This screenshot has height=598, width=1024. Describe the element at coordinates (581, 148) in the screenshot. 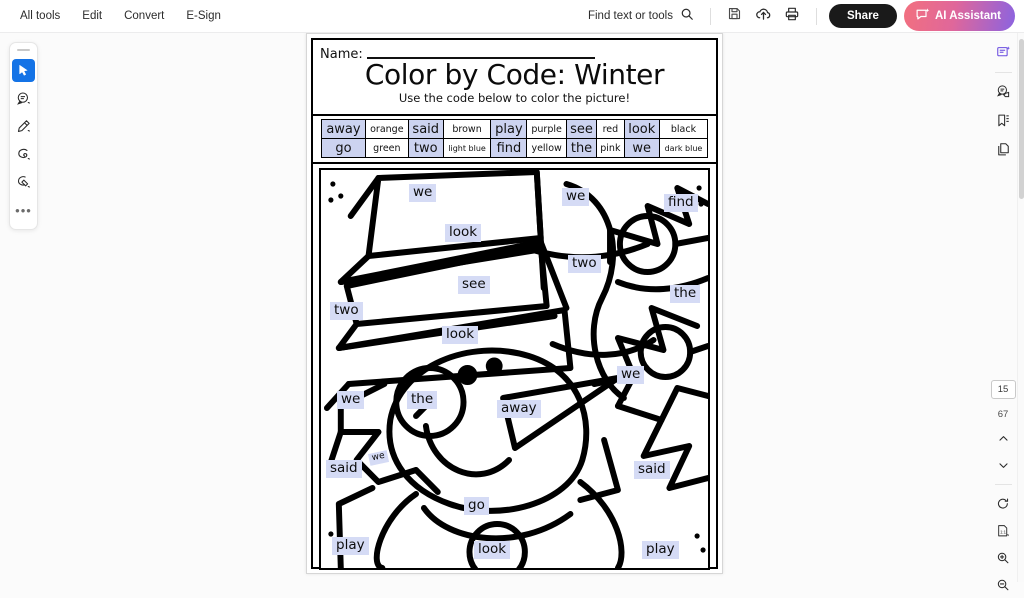

I see `code-word-the: the` at that location.